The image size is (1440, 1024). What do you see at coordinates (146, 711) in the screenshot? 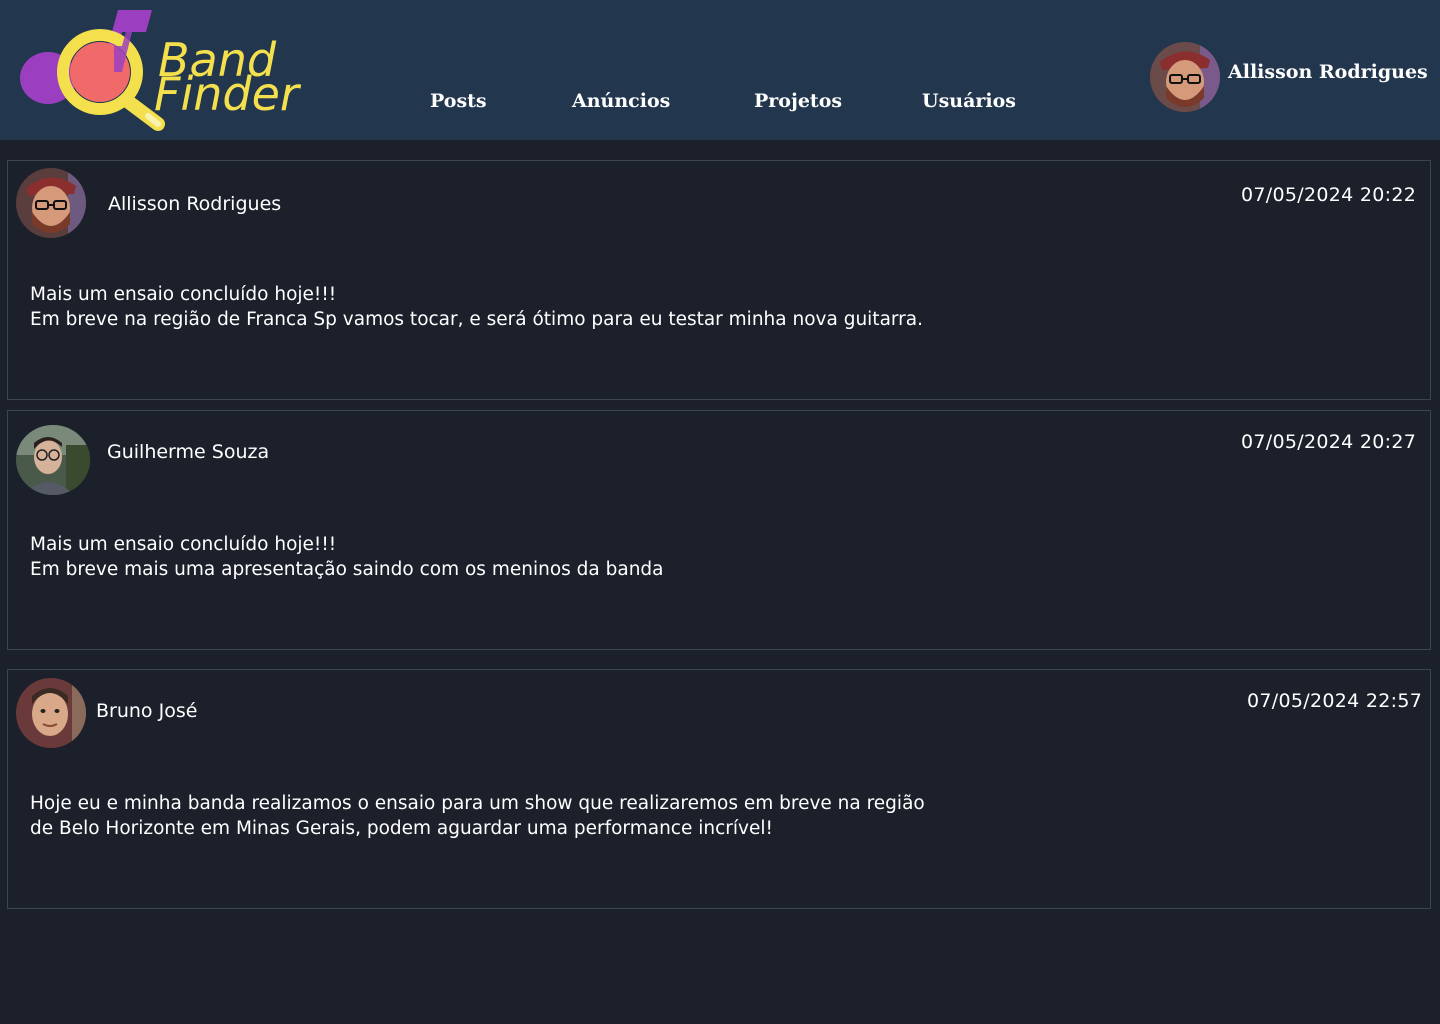
I see `post-author-name: Bruno José` at bounding box center [146, 711].